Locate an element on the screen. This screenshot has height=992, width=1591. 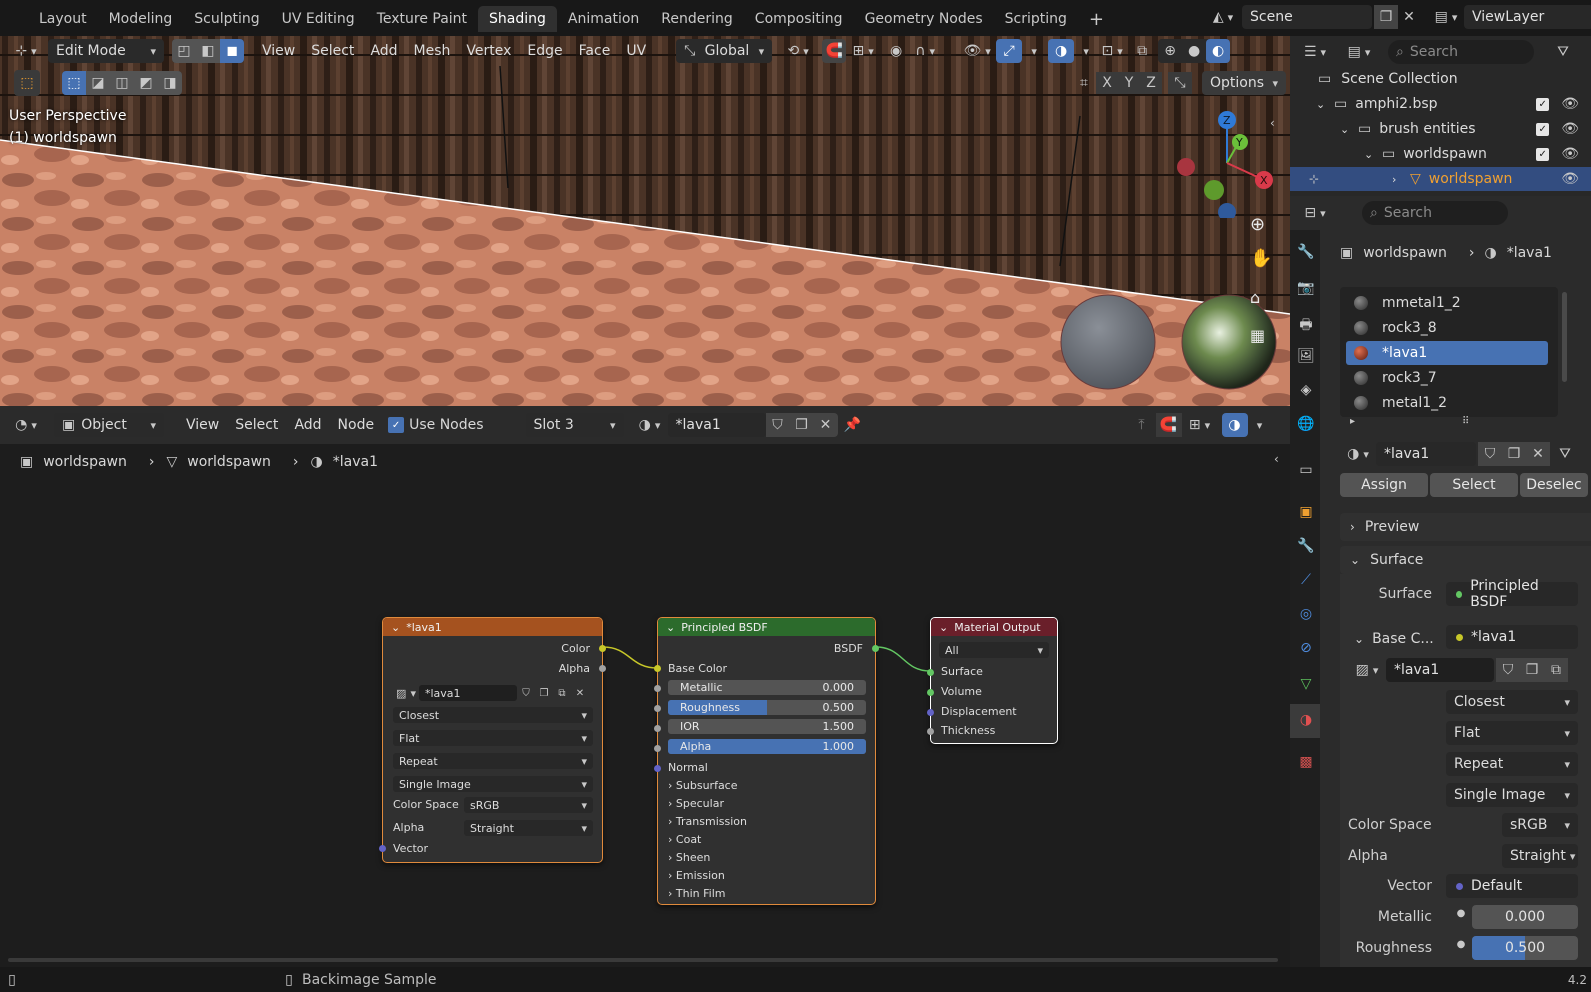
options-dropdown: Options is located at coordinates (1244, 83).